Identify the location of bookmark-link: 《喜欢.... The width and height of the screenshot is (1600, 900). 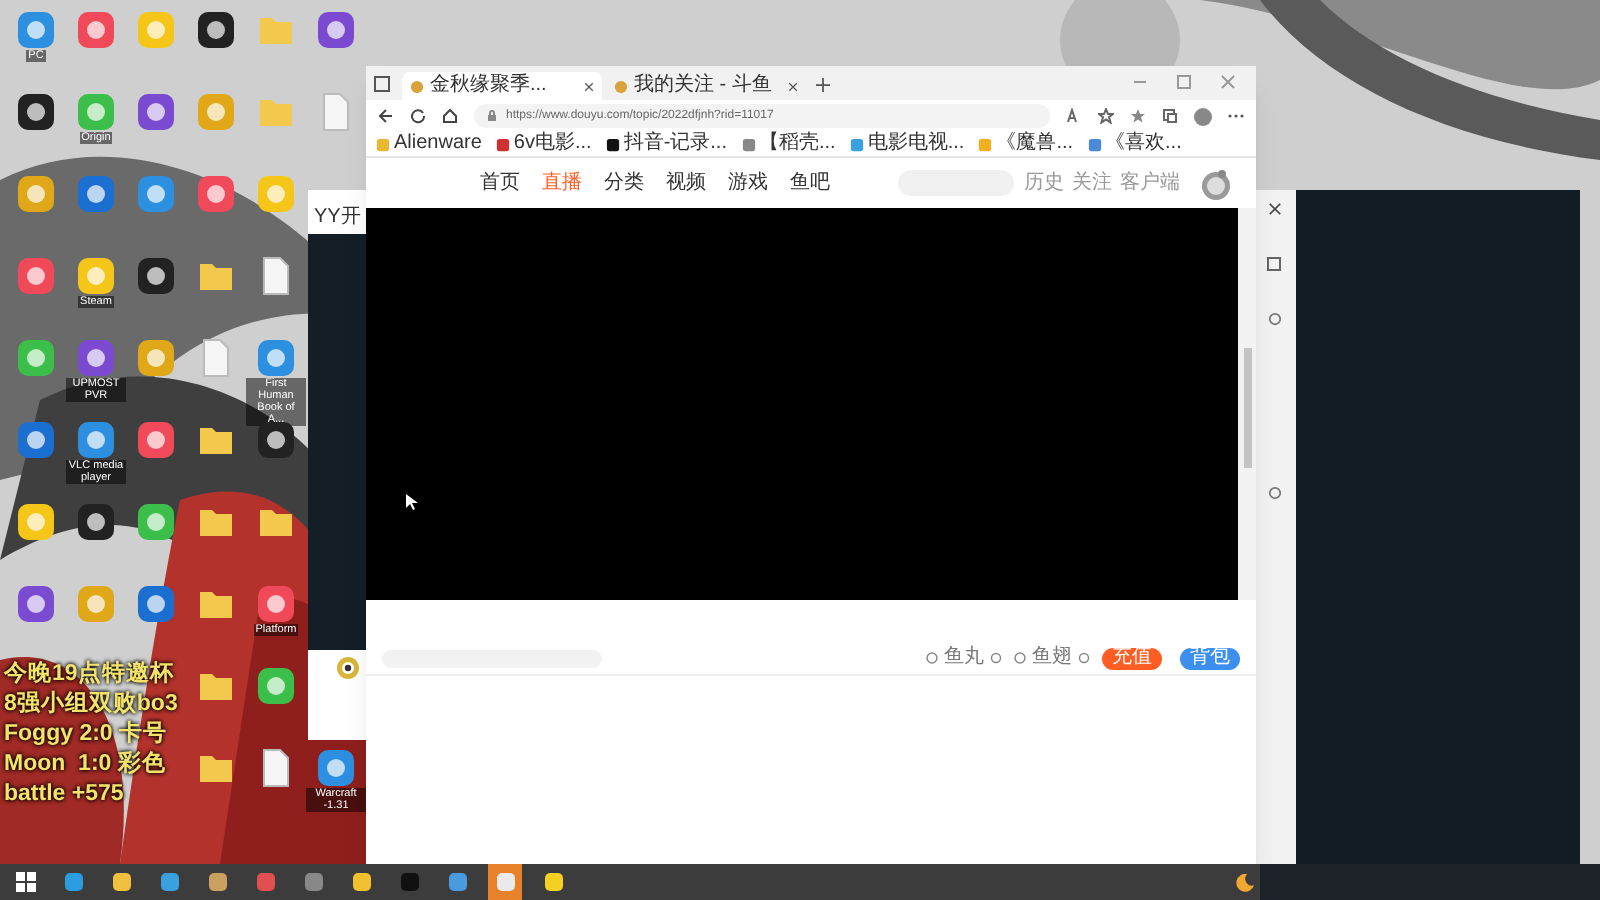
(1134, 144).